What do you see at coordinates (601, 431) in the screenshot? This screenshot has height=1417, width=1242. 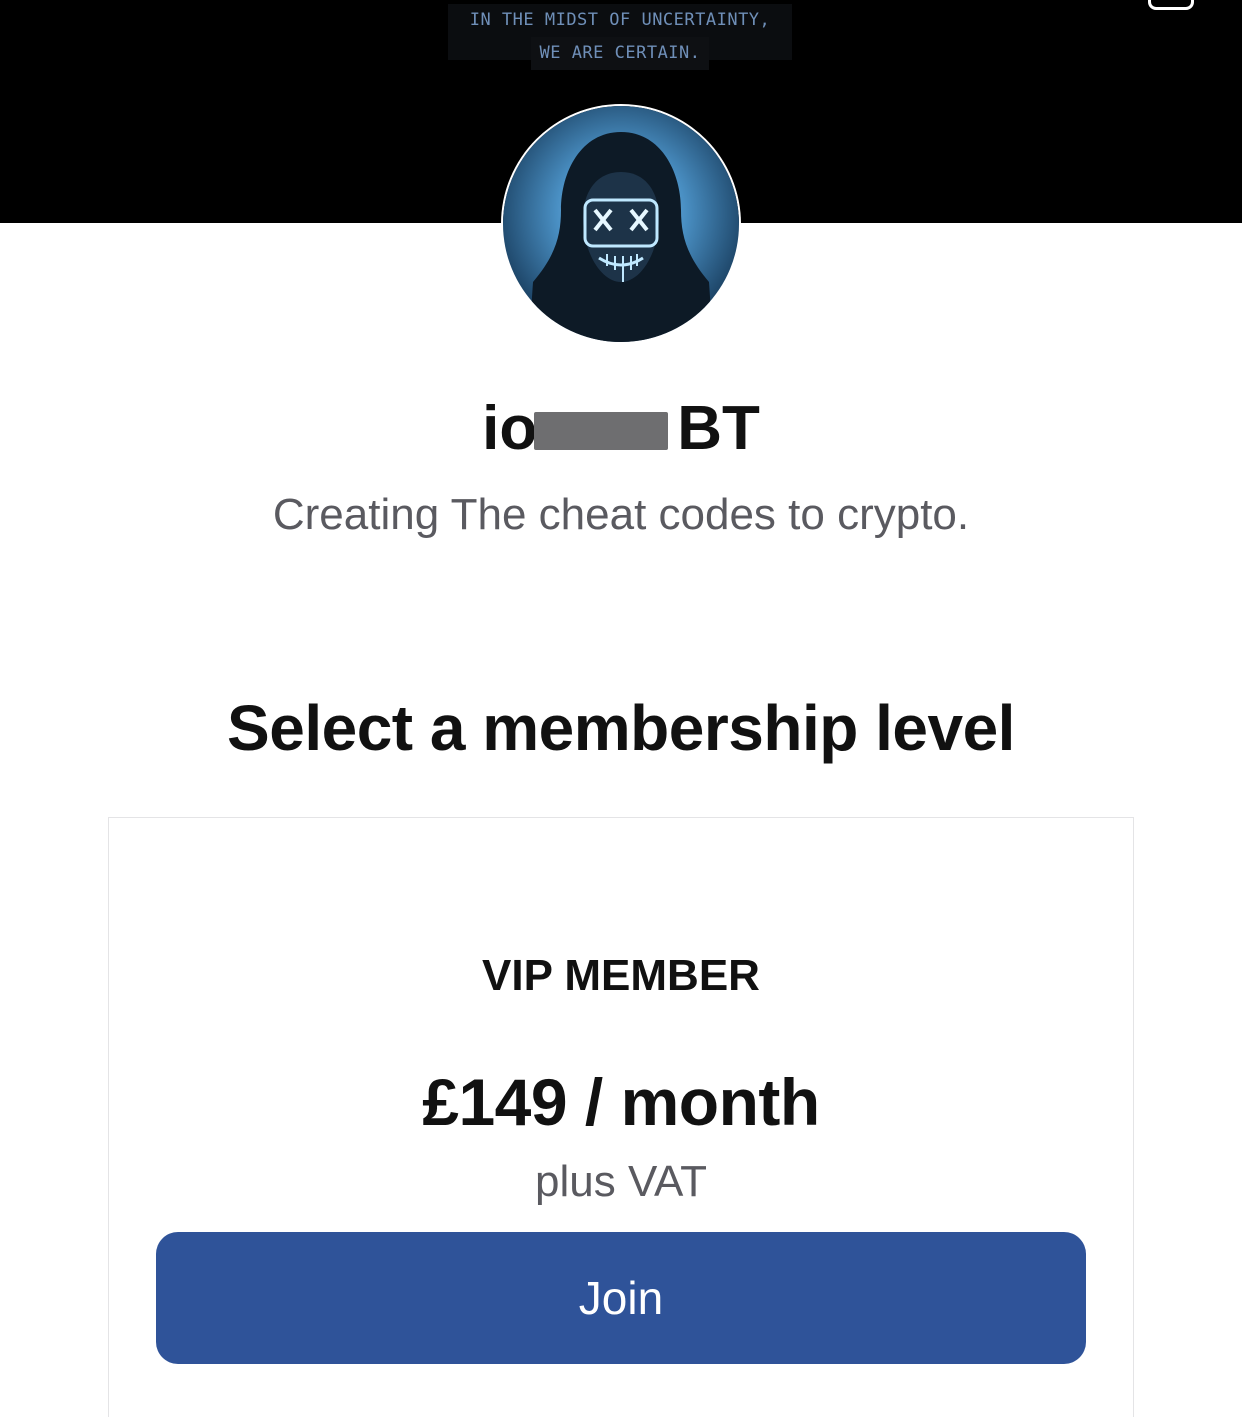 I see `redaction-bar` at bounding box center [601, 431].